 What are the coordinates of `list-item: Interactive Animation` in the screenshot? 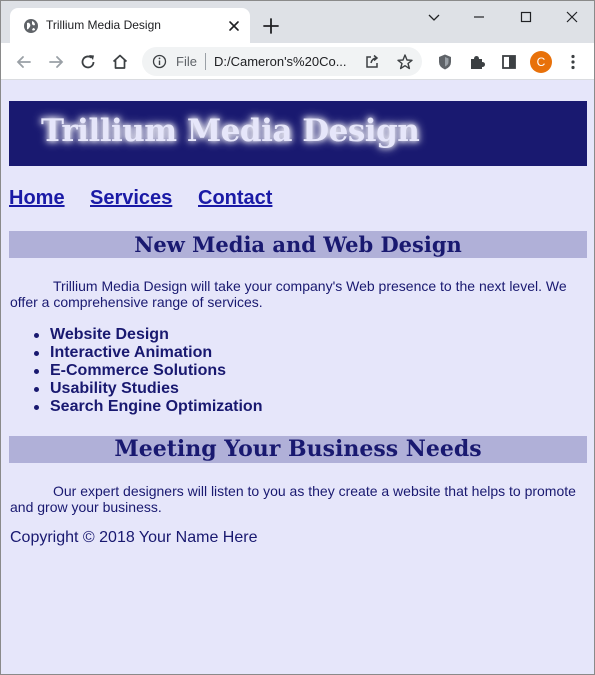 It's located at (147, 353).